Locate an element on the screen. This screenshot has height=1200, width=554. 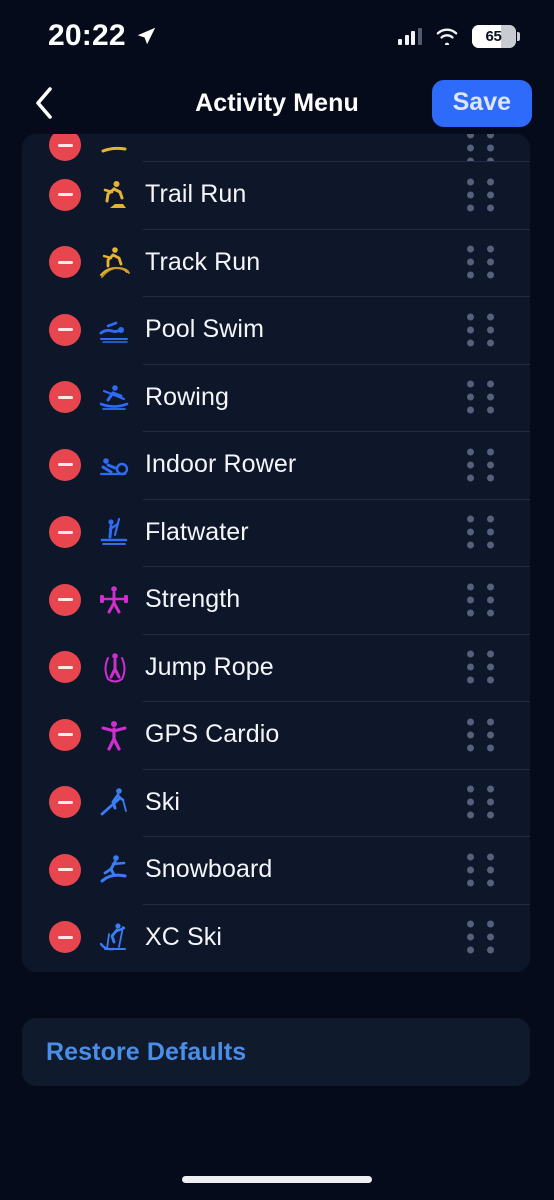
xc-ski-icon is located at coordinates (114, 937).